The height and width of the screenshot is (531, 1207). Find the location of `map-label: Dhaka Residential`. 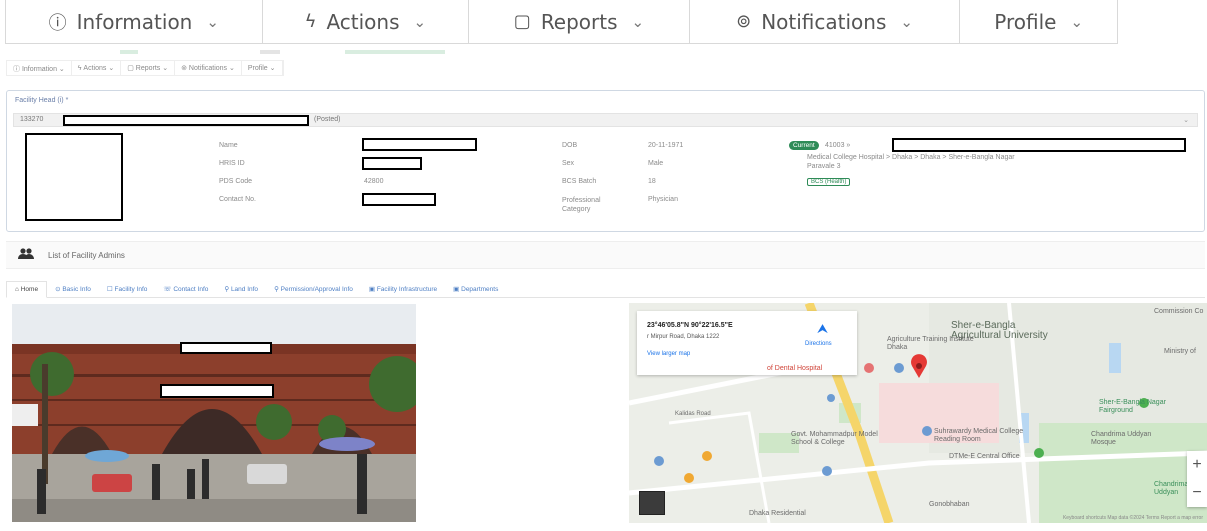

map-label: Dhaka Residential is located at coordinates (777, 513).